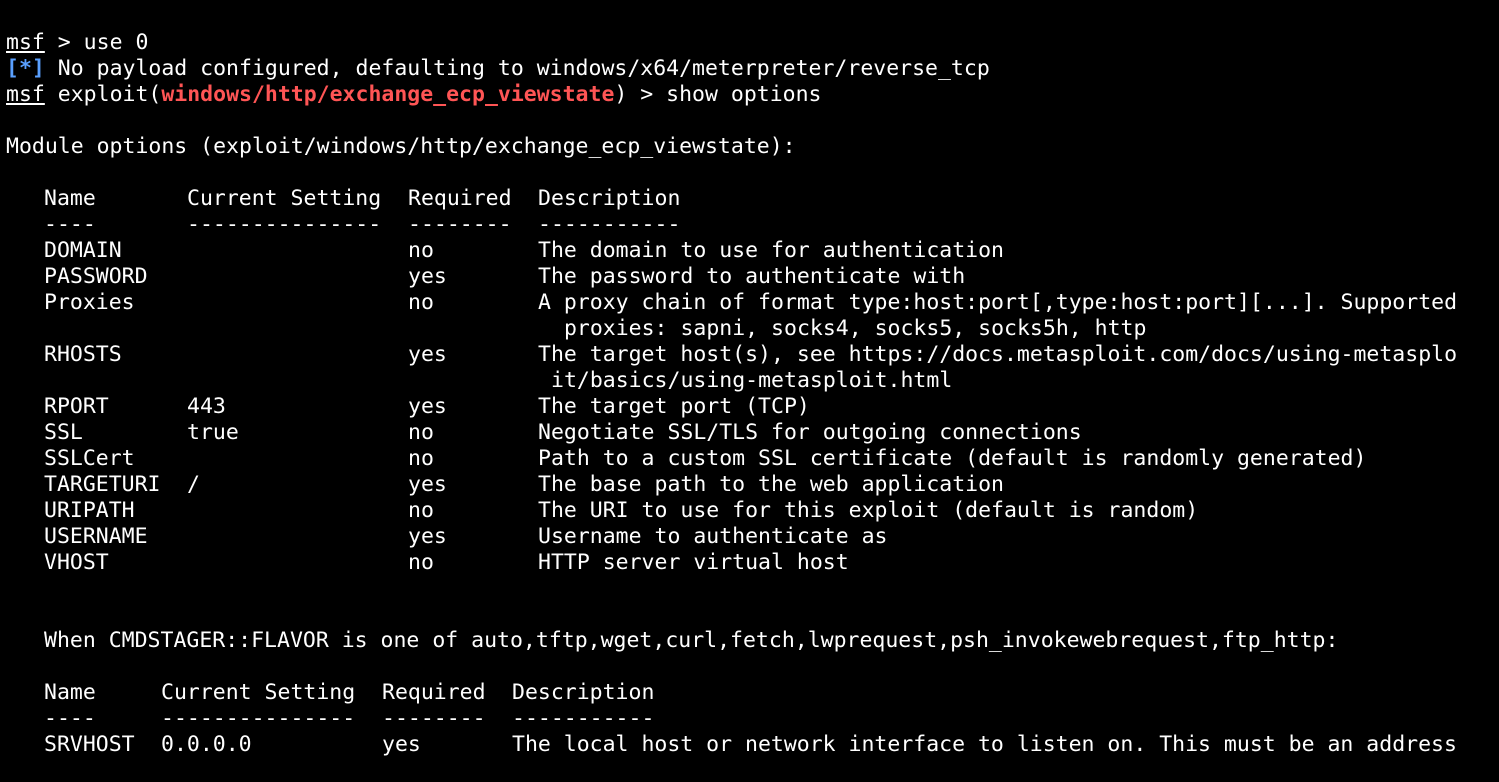 Image resolution: width=1499 pixels, height=782 pixels. What do you see at coordinates (771, 484) in the screenshot?
I see `option-description: The base path to the web application` at bounding box center [771, 484].